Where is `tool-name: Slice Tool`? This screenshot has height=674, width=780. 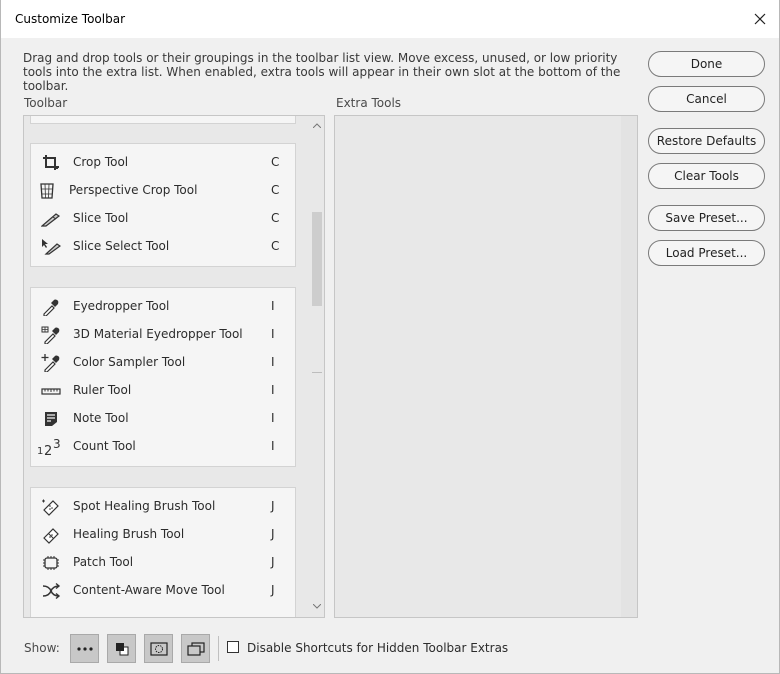
tool-name: Slice Tool is located at coordinates (101, 218).